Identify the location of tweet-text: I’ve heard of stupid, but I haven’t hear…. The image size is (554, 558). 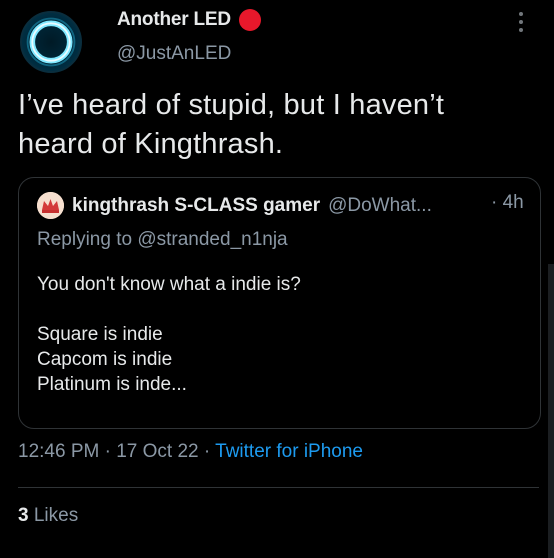
(278, 125).